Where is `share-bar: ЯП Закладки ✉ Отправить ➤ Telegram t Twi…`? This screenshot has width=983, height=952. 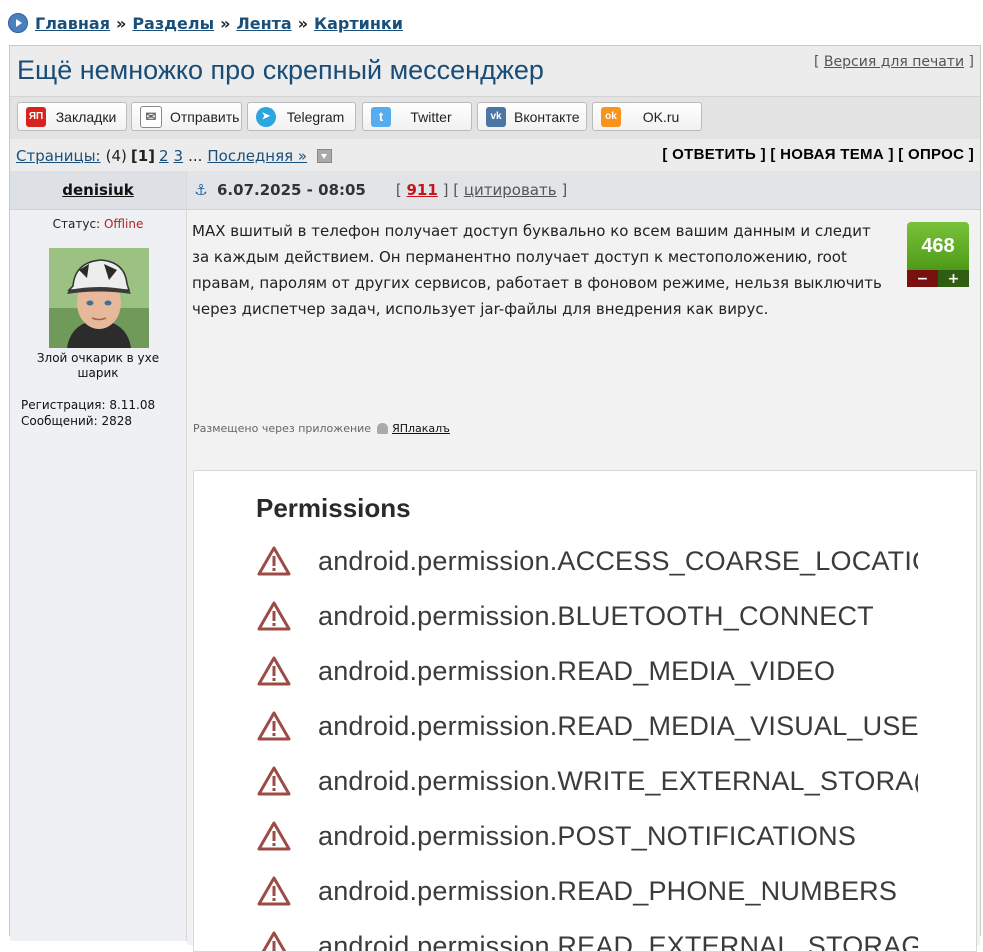 share-bar: ЯП Закладки ✉ Отправить ➤ Telegram t Twi… is located at coordinates (495, 118).